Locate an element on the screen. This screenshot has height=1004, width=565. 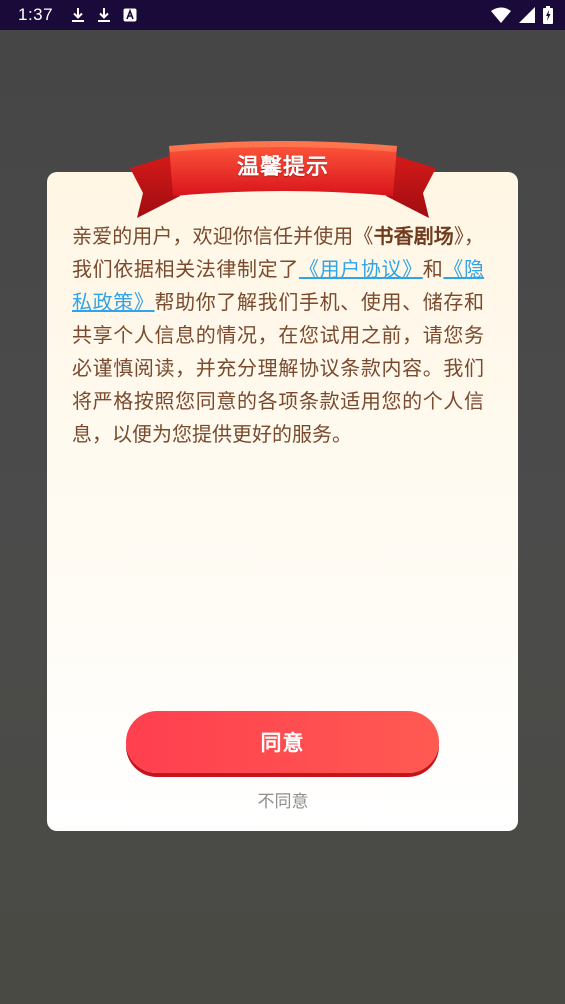
message-part: 亲爱的用户，欢迎你信任并使用《 is located at coordinates (223, 236).